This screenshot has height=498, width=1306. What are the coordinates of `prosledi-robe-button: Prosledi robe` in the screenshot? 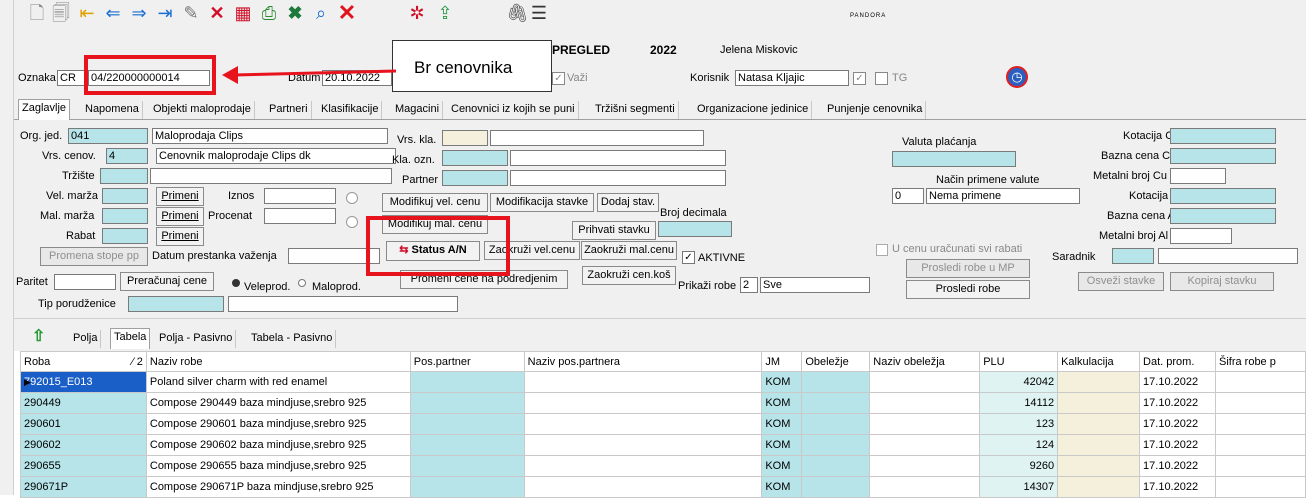 It's located at (968, 289).